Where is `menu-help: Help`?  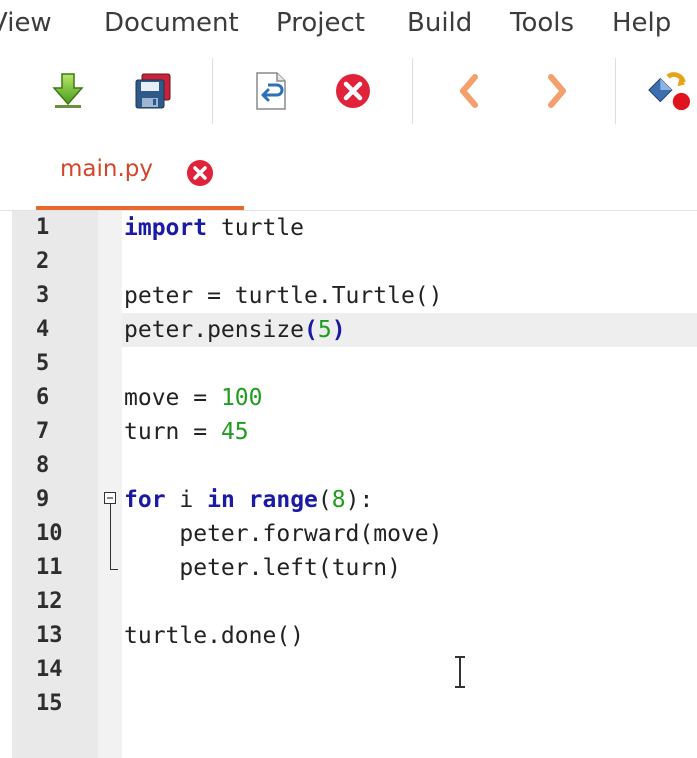
menu-help: Help is located at coordinates (641, 23).